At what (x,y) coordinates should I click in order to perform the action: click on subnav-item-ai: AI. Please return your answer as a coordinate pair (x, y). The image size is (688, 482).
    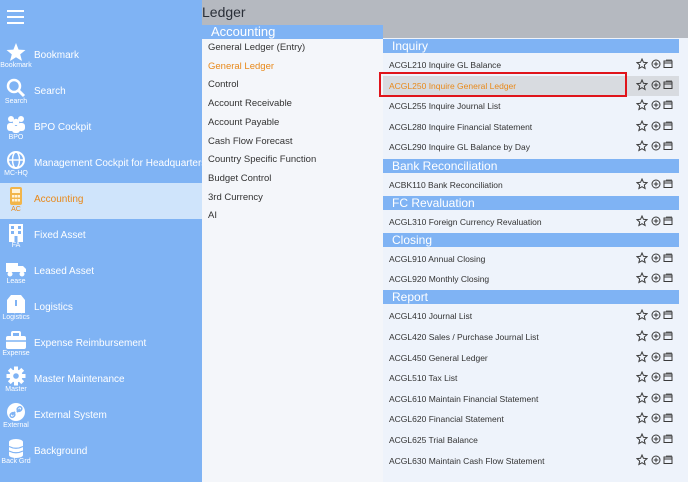
    Looking at the image, I should click on (212, 215).